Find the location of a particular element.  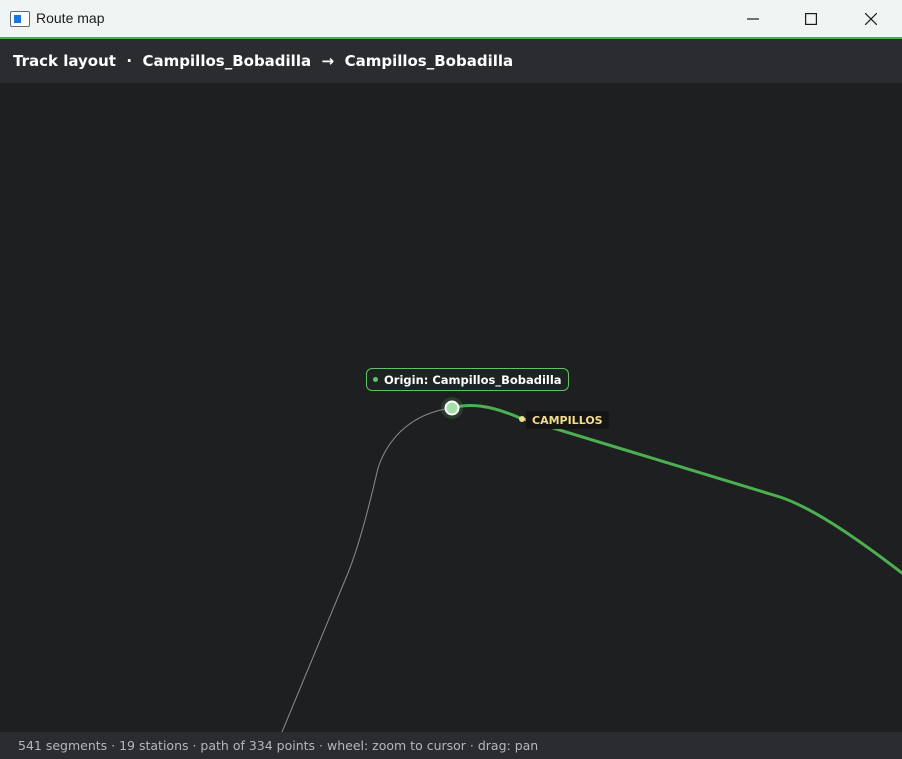

window-titlebar: Route map is located at coordinates (451, 19).